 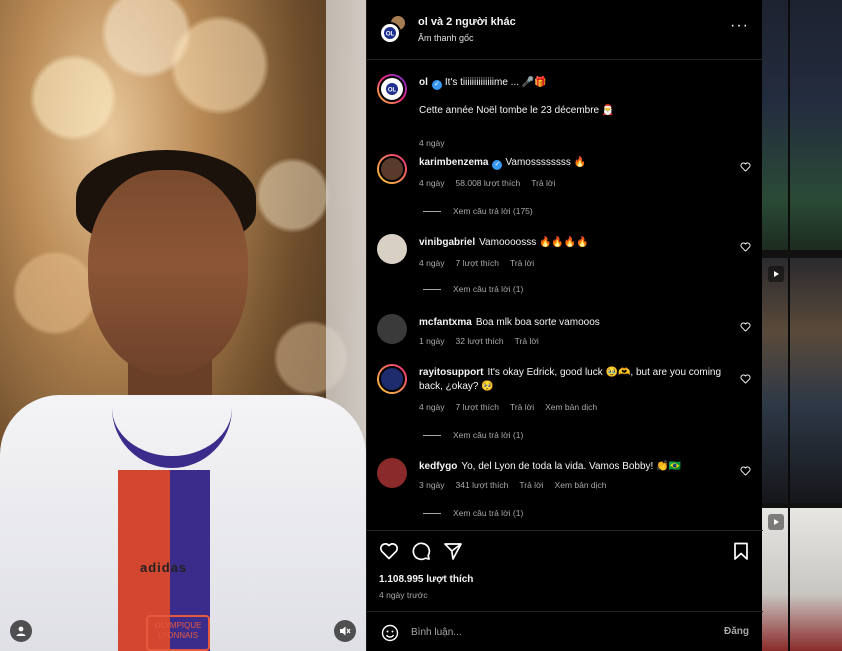 I want to click on comment-likes: 341 lượt thích, so click(x=482, y=485).